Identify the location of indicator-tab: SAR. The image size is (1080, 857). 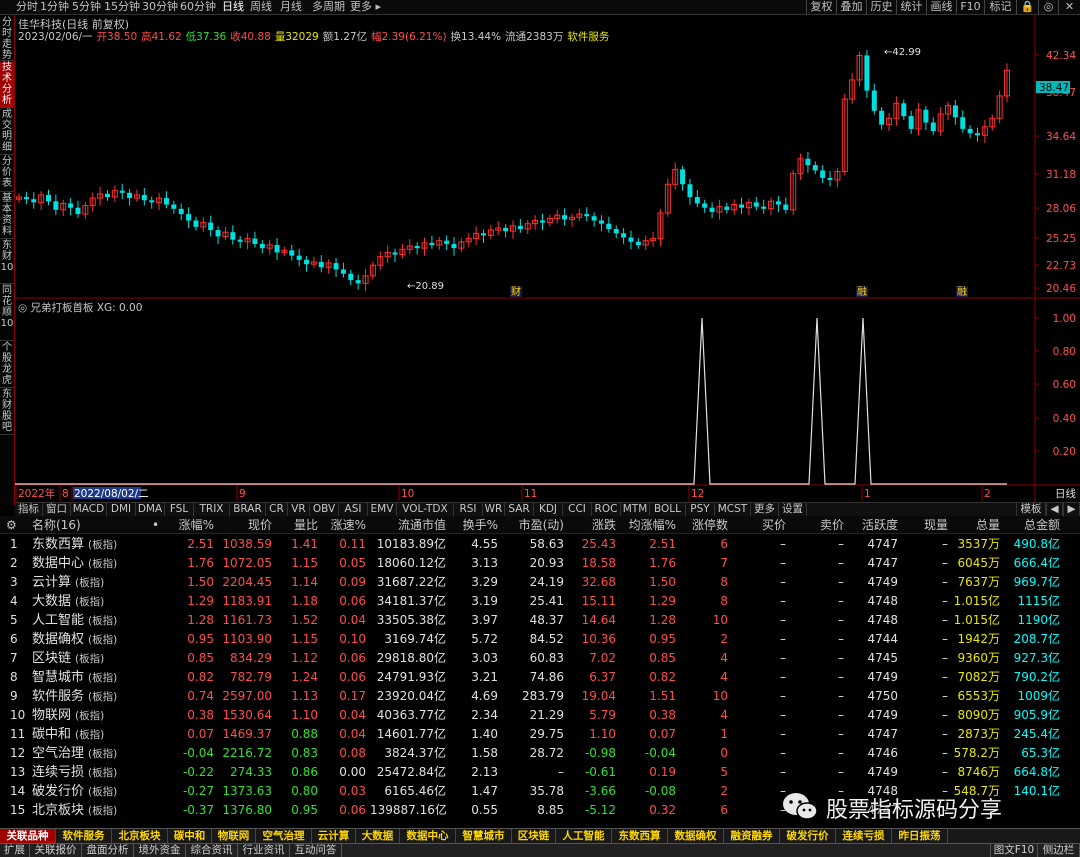
(519, 509).